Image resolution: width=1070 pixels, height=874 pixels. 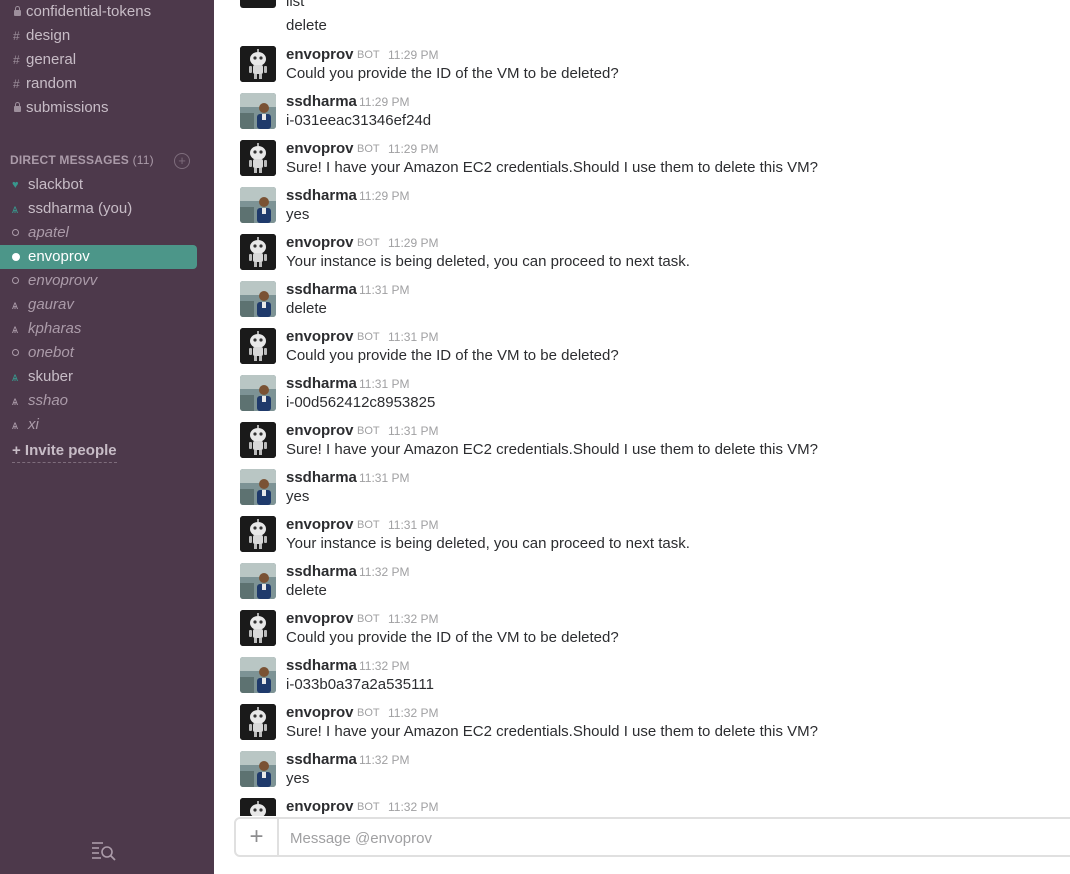 What do you see at coordinates (107, 353) in the screenshot?
I see `sidebar-dm-onebot: onebot` at bounding box center [107, 353].